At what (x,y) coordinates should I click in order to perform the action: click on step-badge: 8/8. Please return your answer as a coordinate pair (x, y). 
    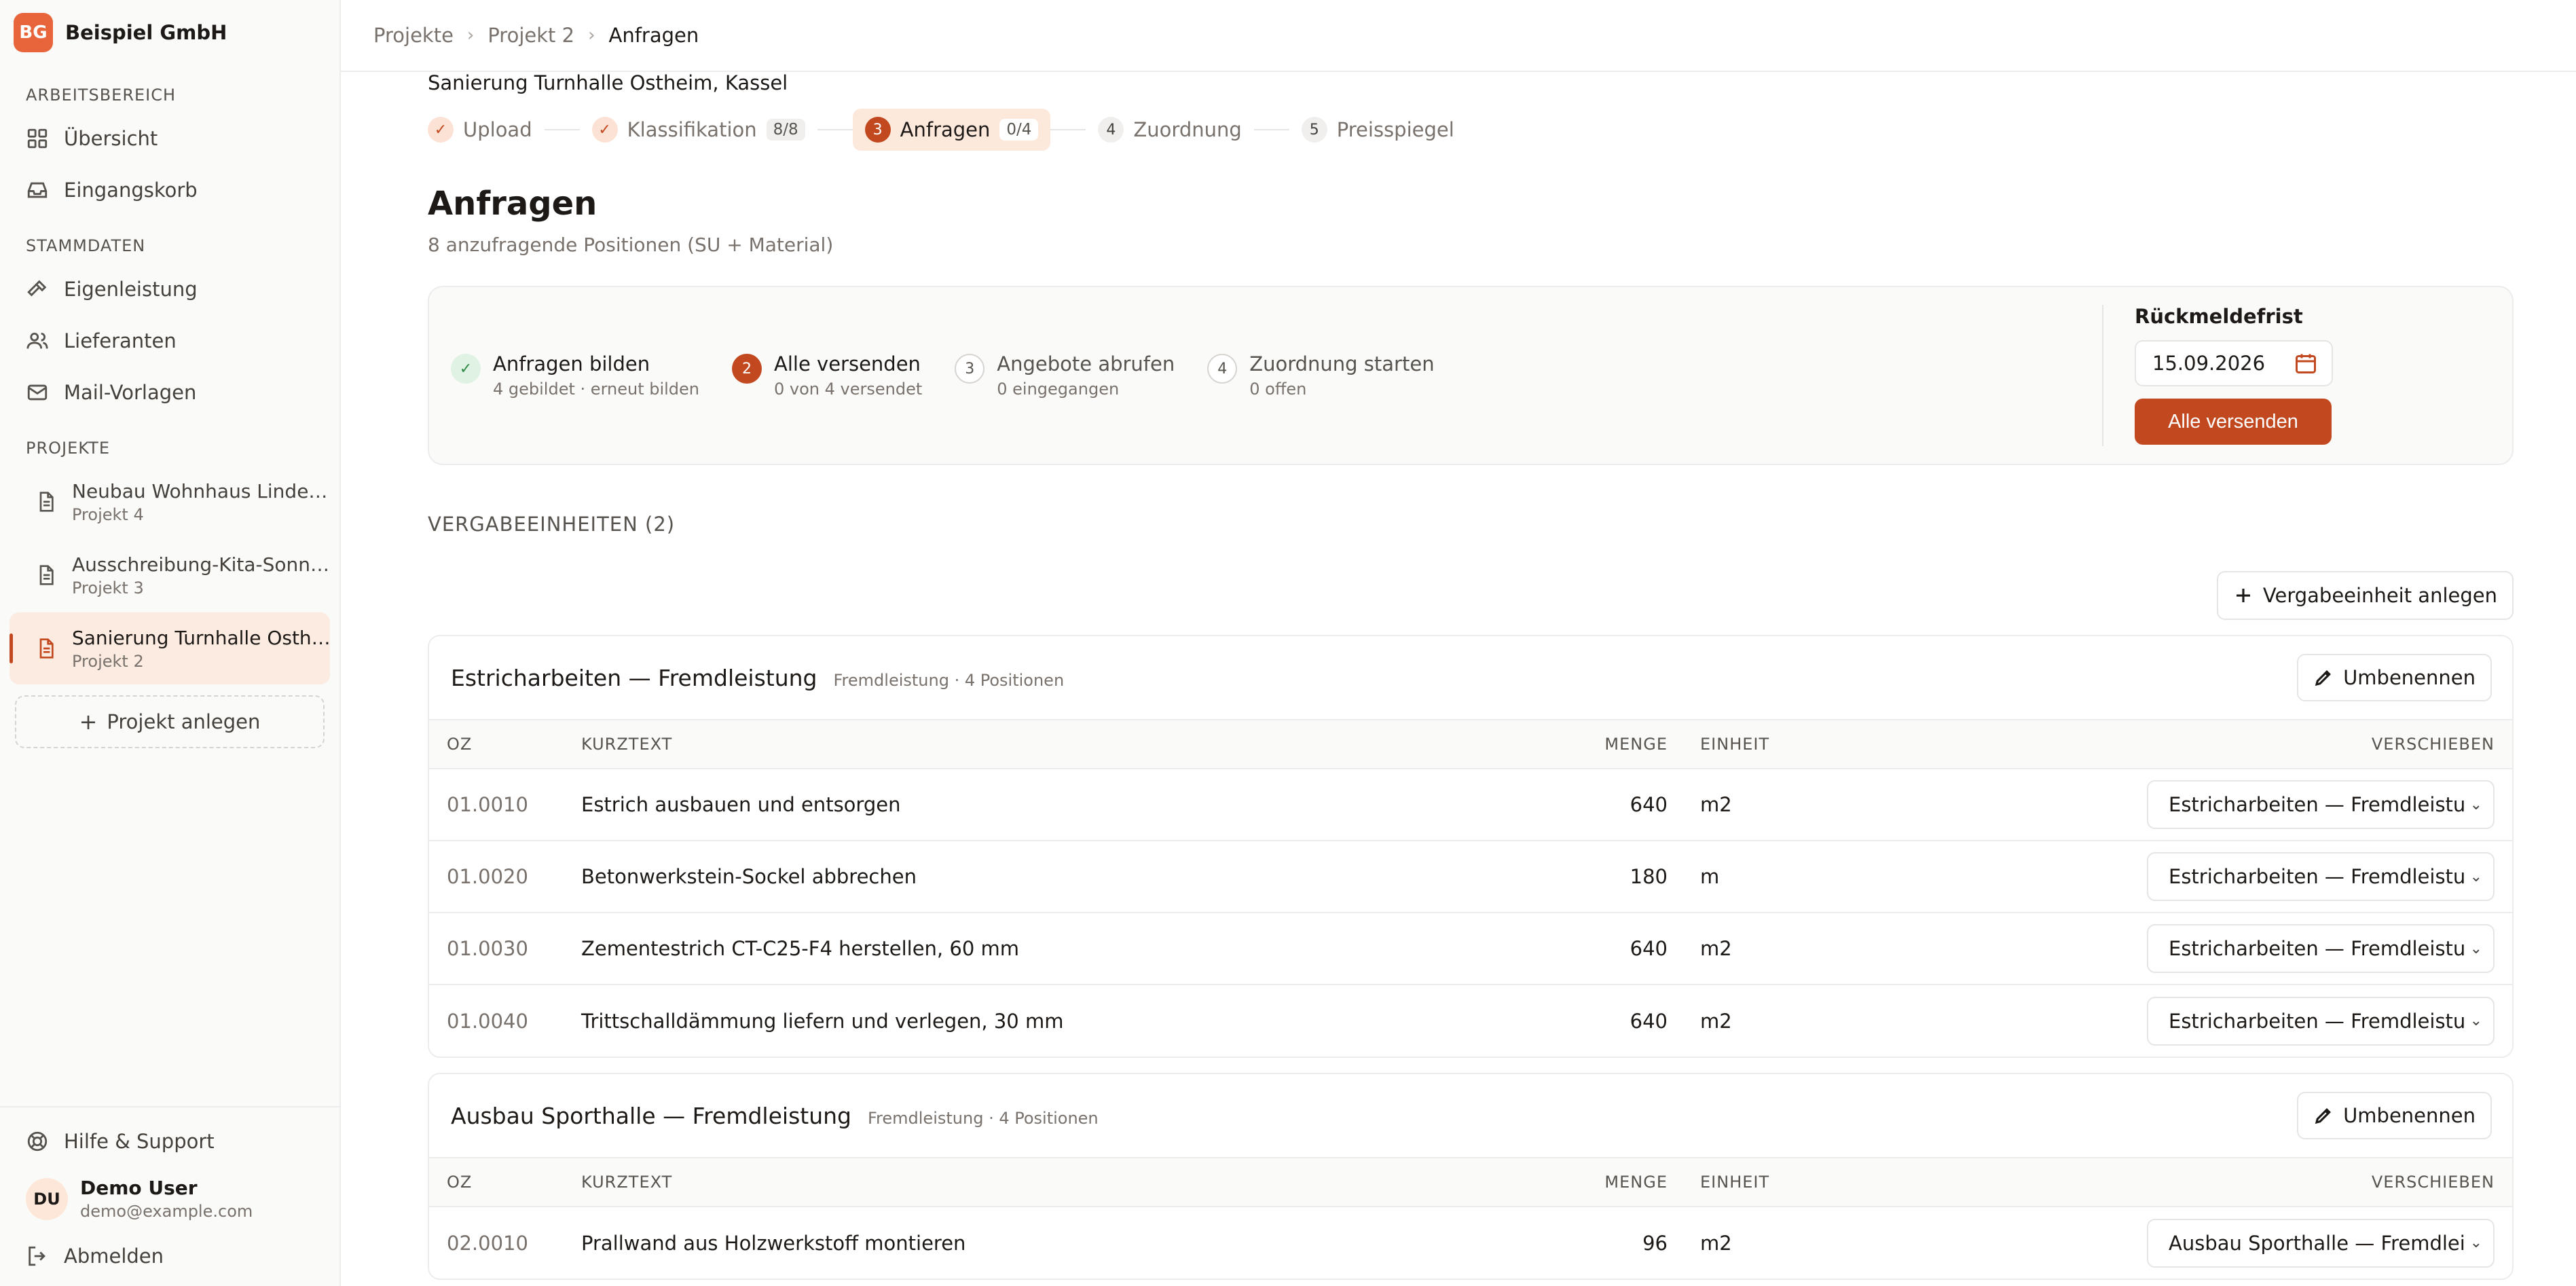
    Looking at the image, I should click on (785, 130).